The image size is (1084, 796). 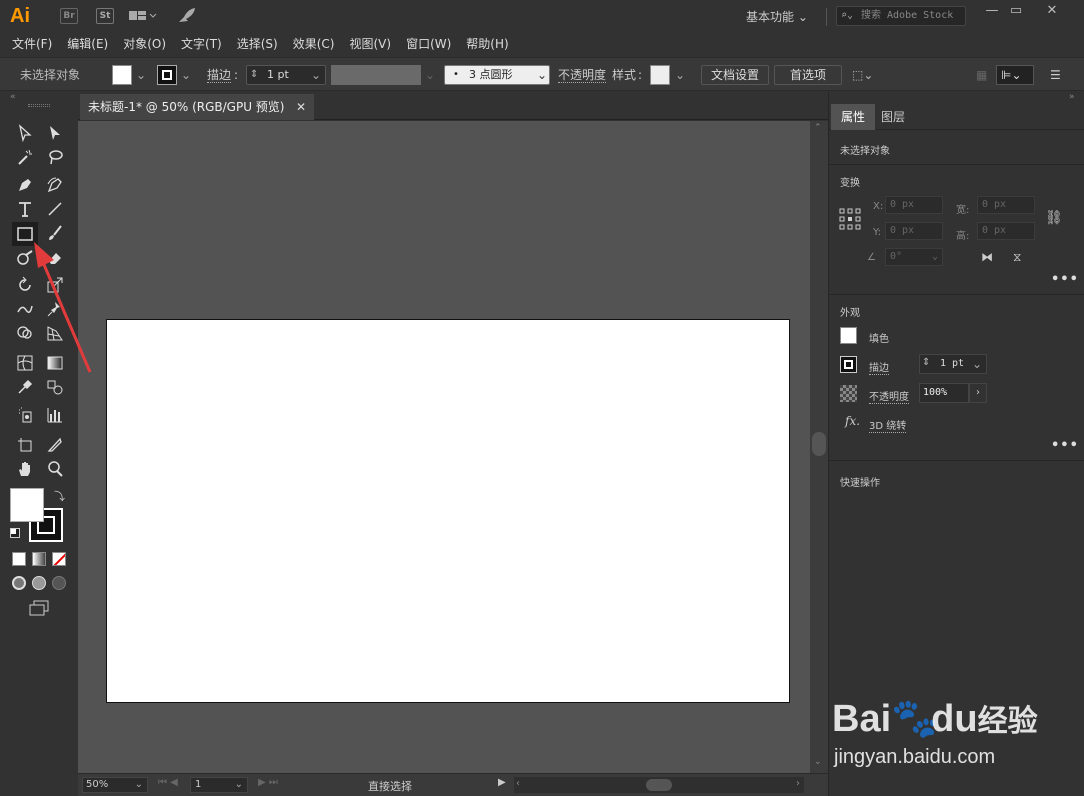 What do you see at coordinates (55, 157) in the screenshot?
I see `lasso-tool` at bounding box center [55, 157].